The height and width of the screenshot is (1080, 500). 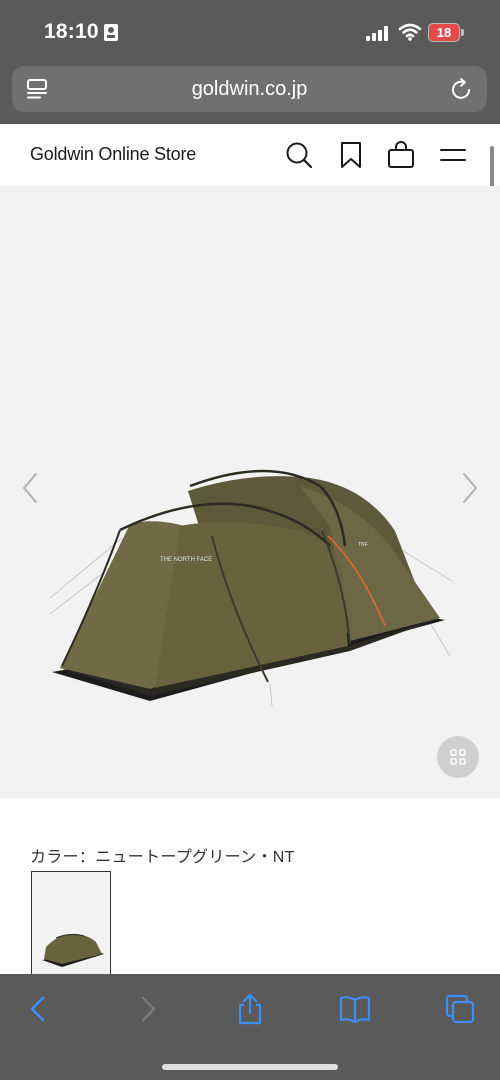 What do you see at coordinates (186, 560) in the screenshot?
I see `svg-text: THE NORTH FACE` at bounding box center [186, 560].